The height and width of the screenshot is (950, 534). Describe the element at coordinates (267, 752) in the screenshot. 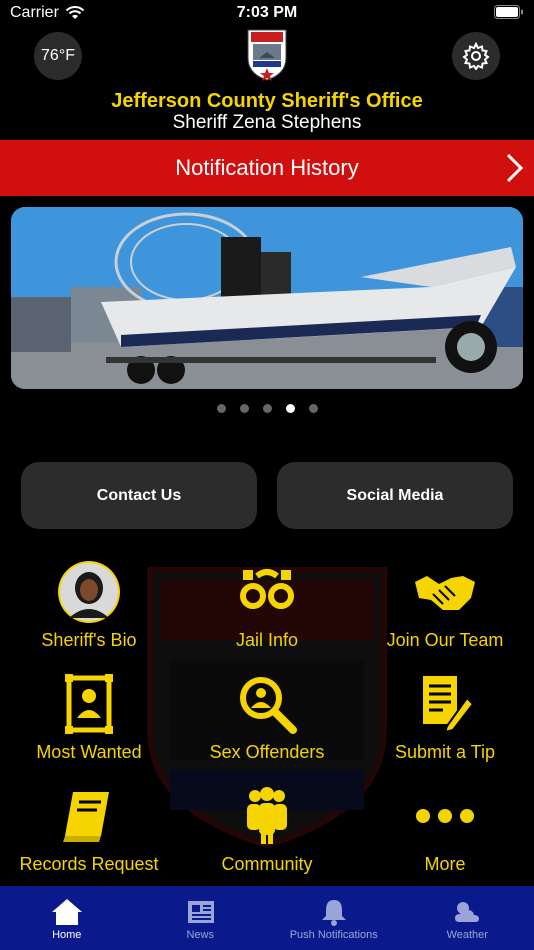

I see `grid-item-label: Sex Offenders` at that location.